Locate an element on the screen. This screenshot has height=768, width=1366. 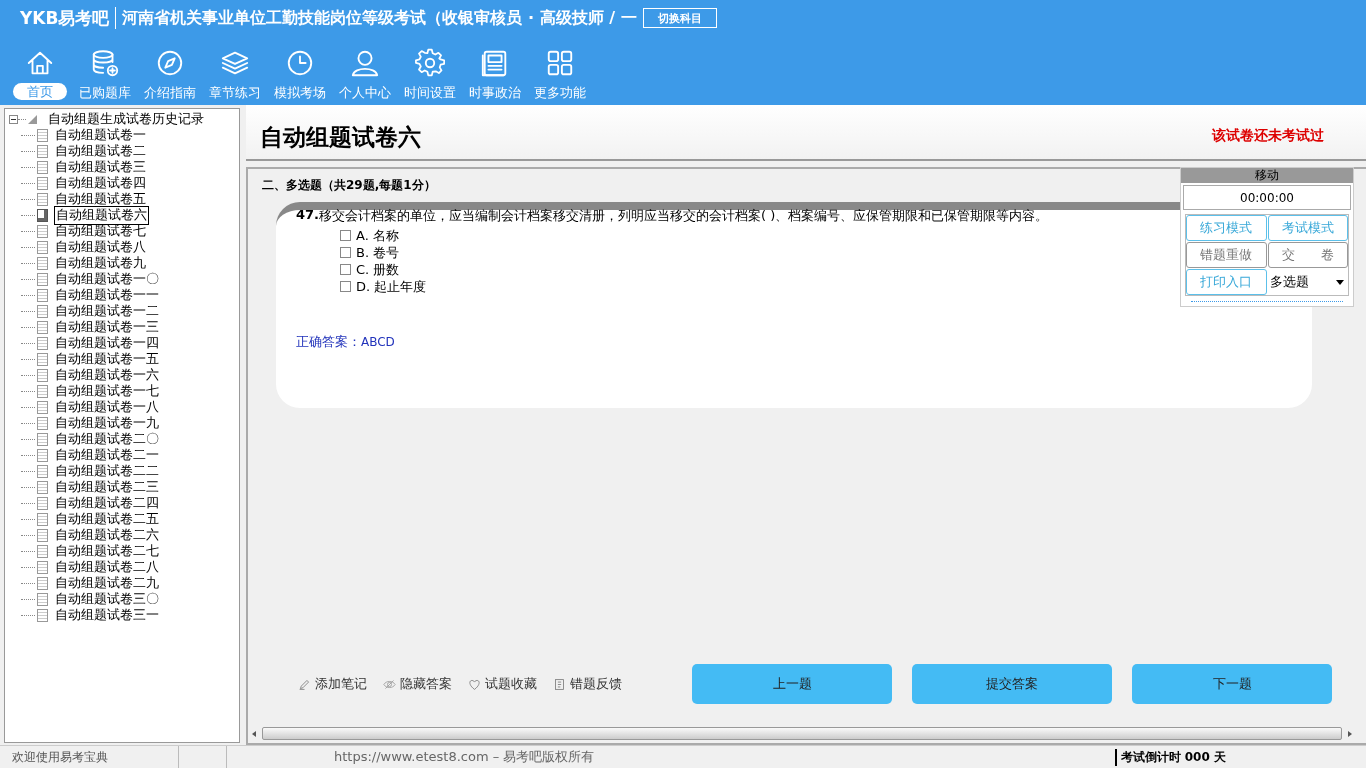
pencil-icon is located at coordinates (304, 684).